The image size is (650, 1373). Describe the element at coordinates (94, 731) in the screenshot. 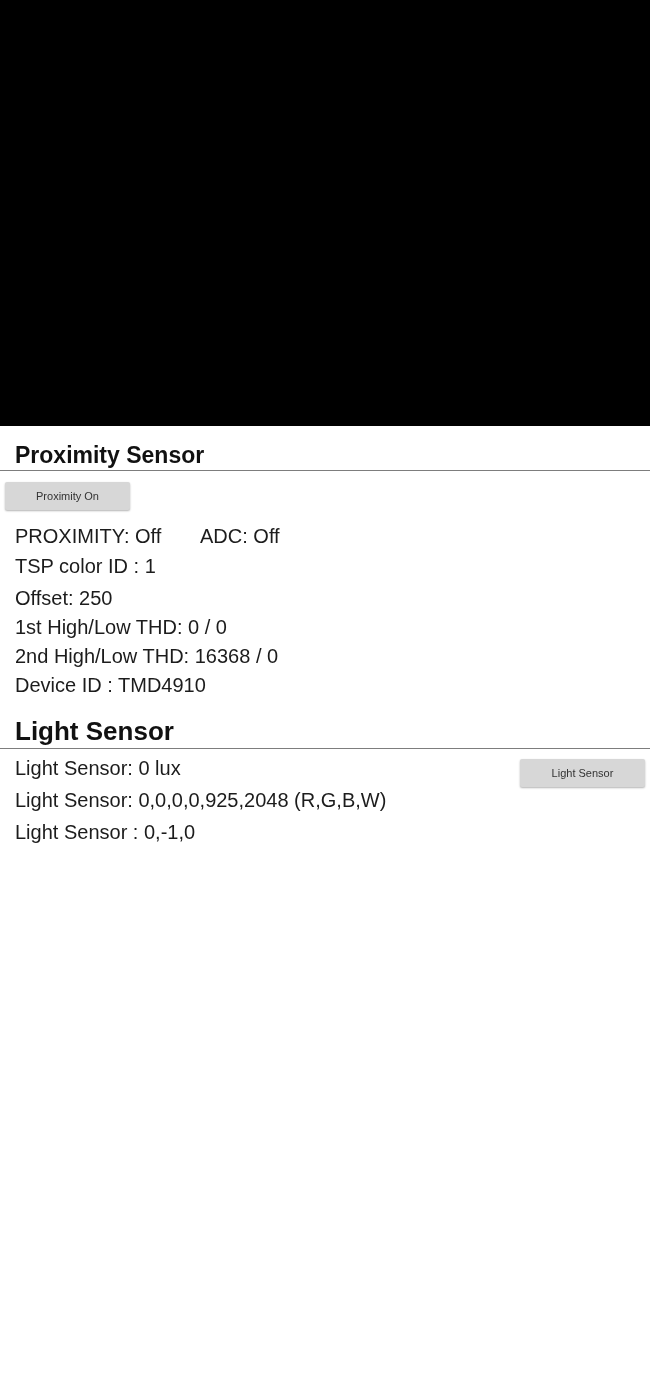

I see `section-title: Light Sensor` at that location.